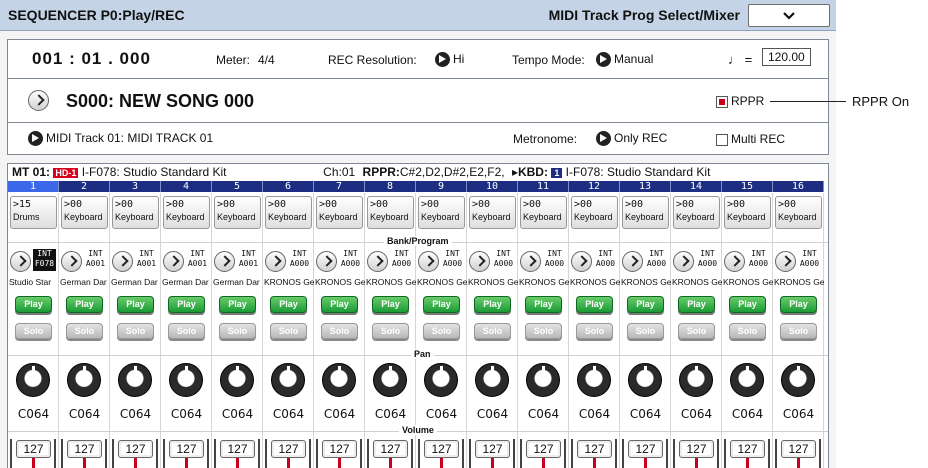 This screenshot has height=468, width=928. I want to click on track-number: 6, so click(288, 186).